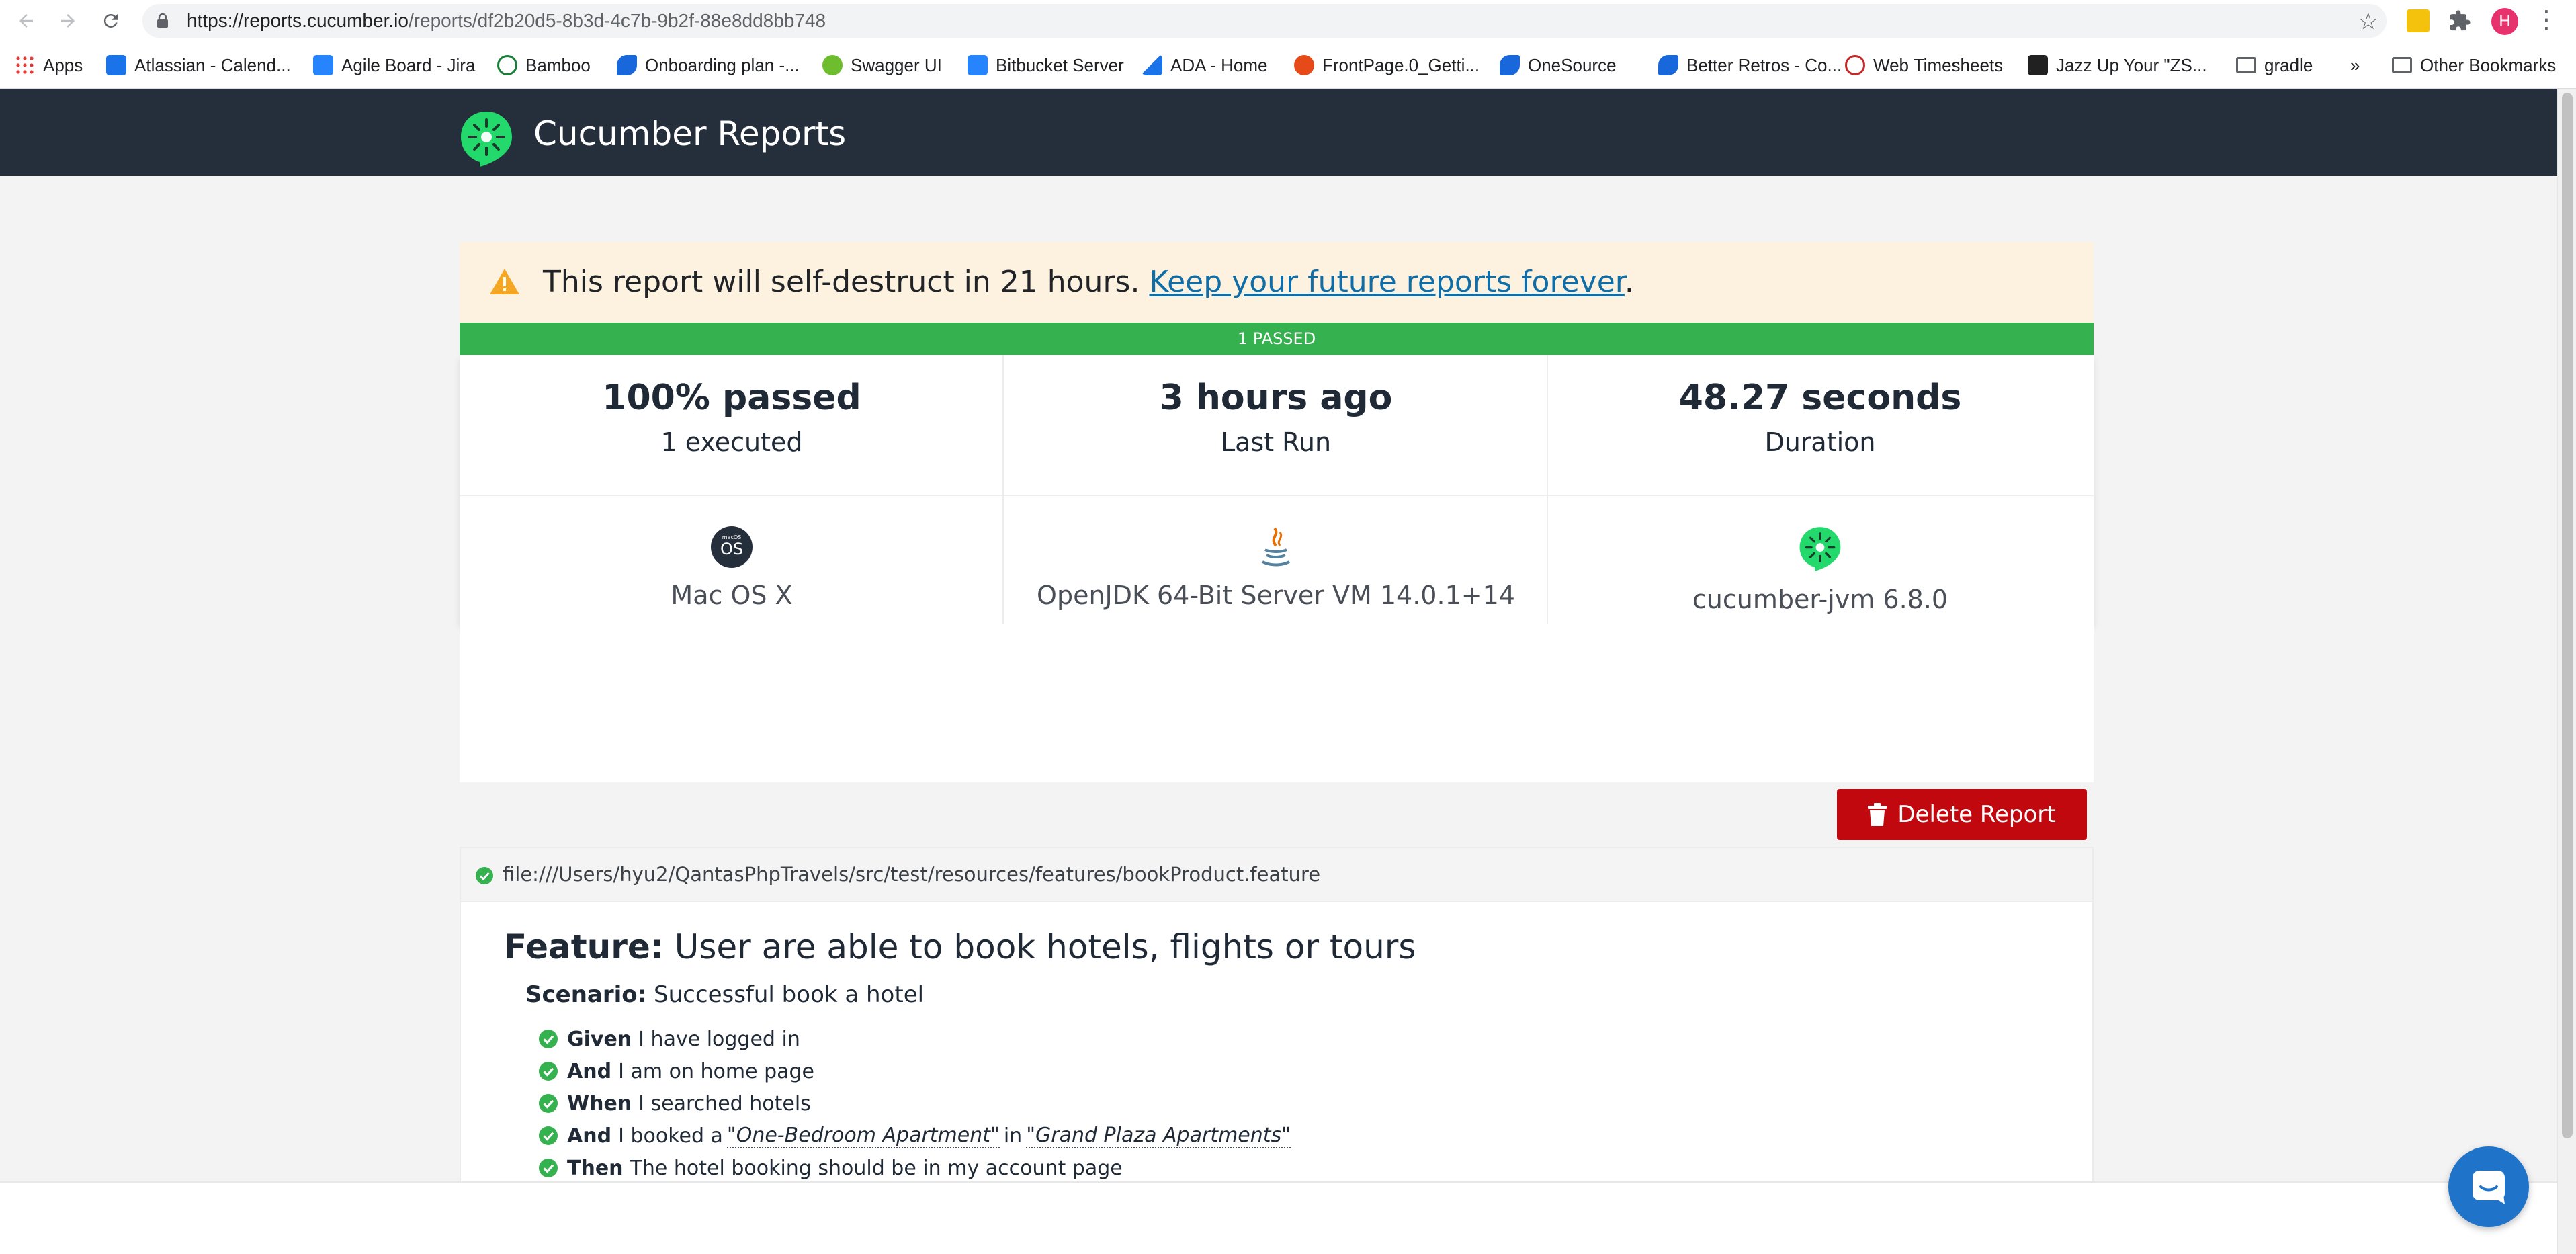 Image resolution: width=2576 pixels, height=1254 pixels. I want to click on frontpage-icon, so click(1304, 65).